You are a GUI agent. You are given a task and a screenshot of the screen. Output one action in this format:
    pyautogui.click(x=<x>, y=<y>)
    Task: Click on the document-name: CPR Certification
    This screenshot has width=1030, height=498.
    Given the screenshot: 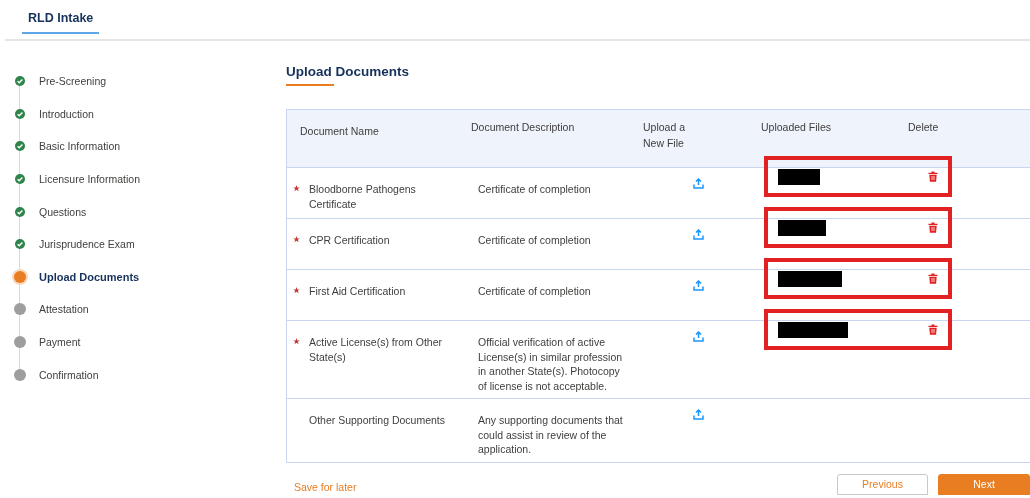 What is the action you would take?
    pyautogui.click(x=349, y=240)
    